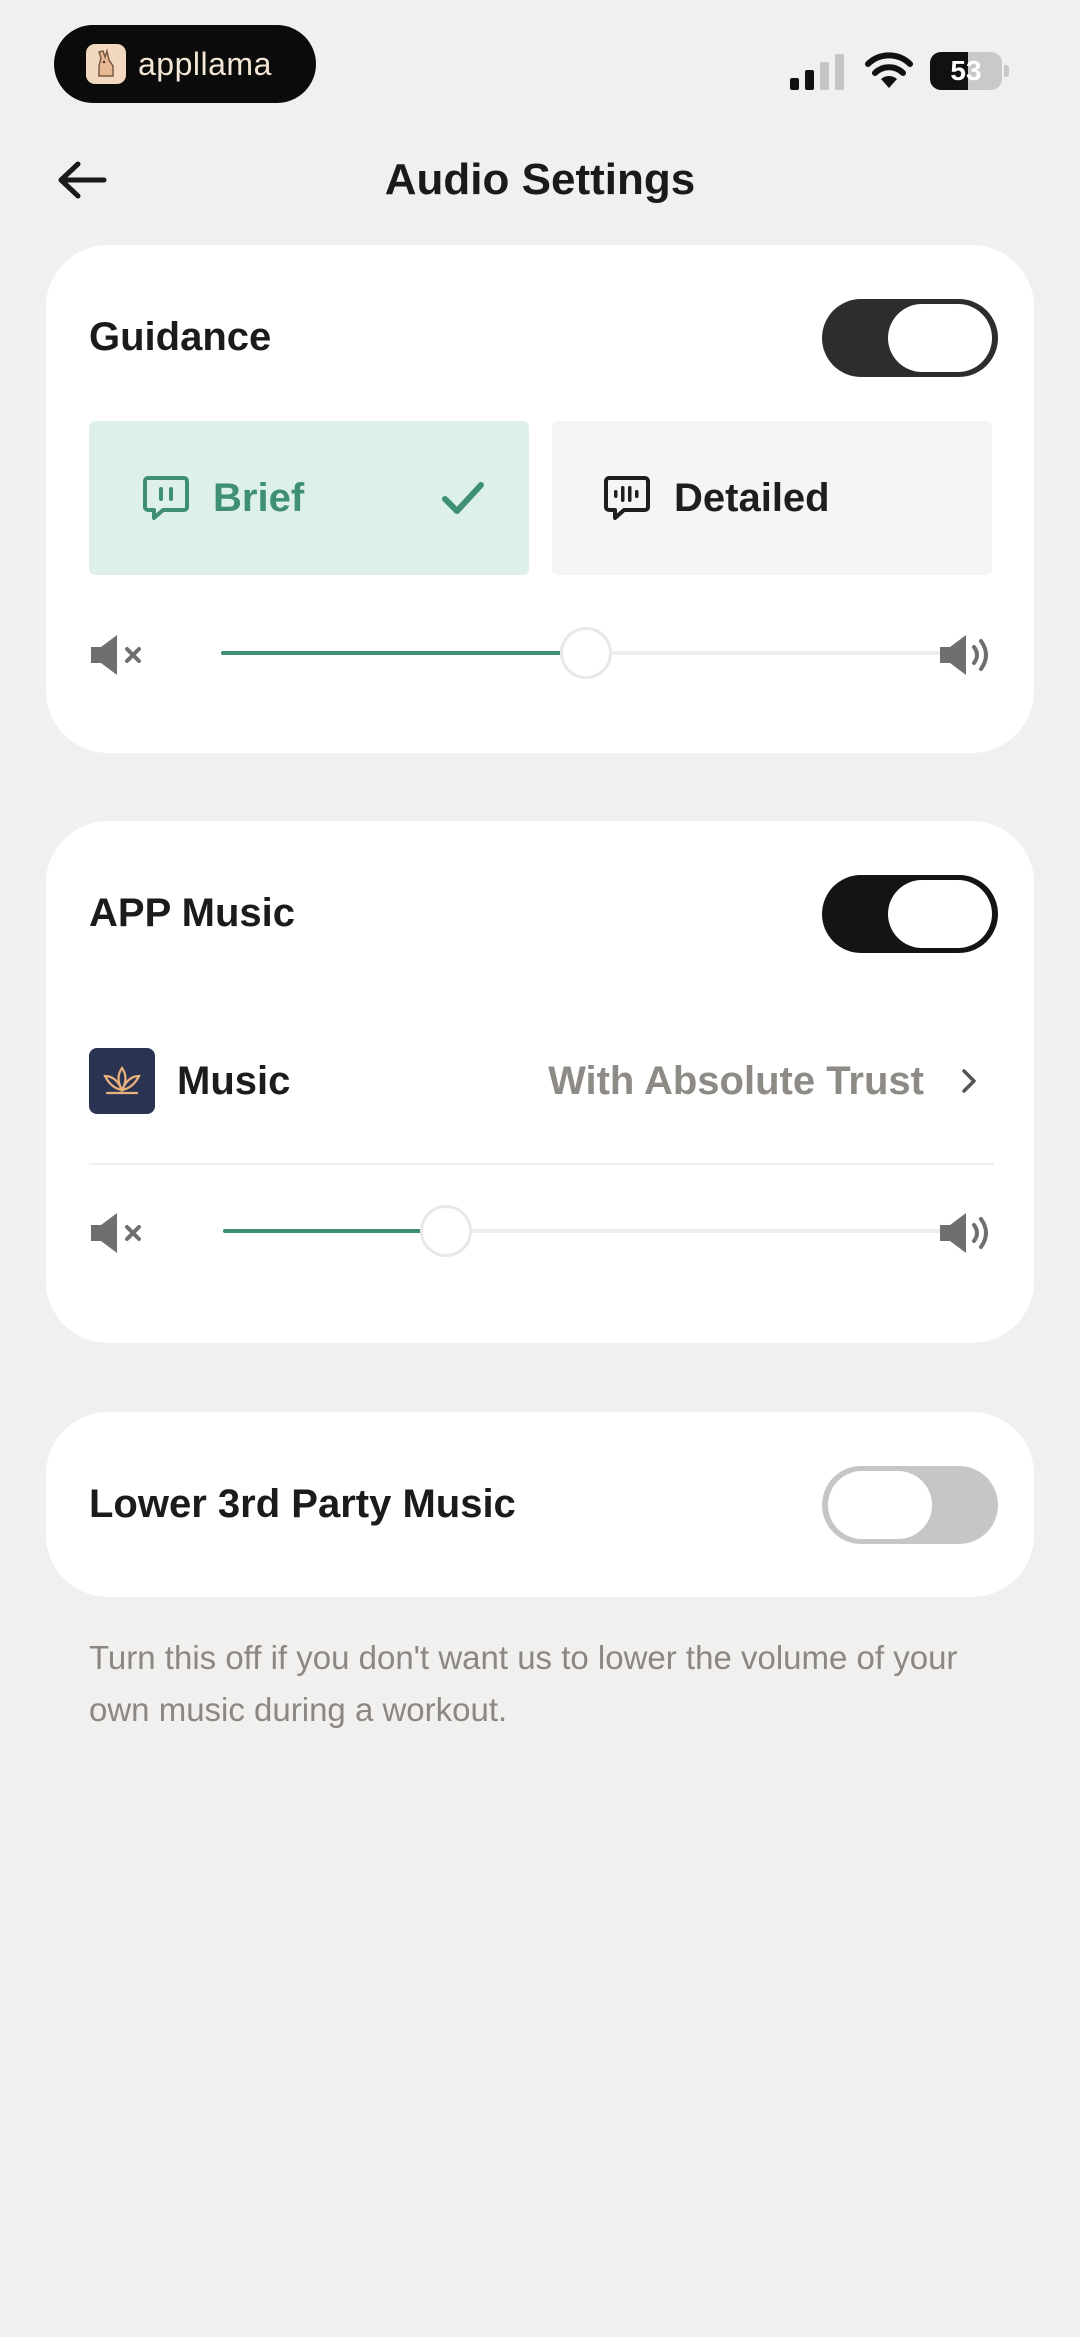 The width and height of the screenshot is (1080, 2337). What do you see at coordinates (122, 1081) in the screenshot?
I see `lotus-icon` at bounding box center [122, 1081].